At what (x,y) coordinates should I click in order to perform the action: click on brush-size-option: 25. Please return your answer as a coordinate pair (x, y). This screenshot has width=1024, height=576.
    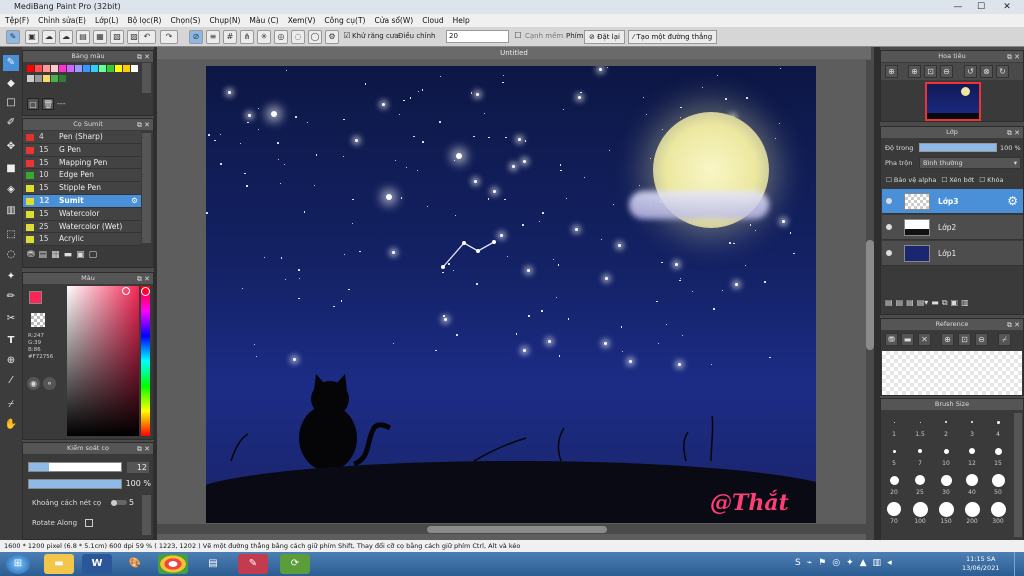
    Looking at the image, I should click on (920, 485).